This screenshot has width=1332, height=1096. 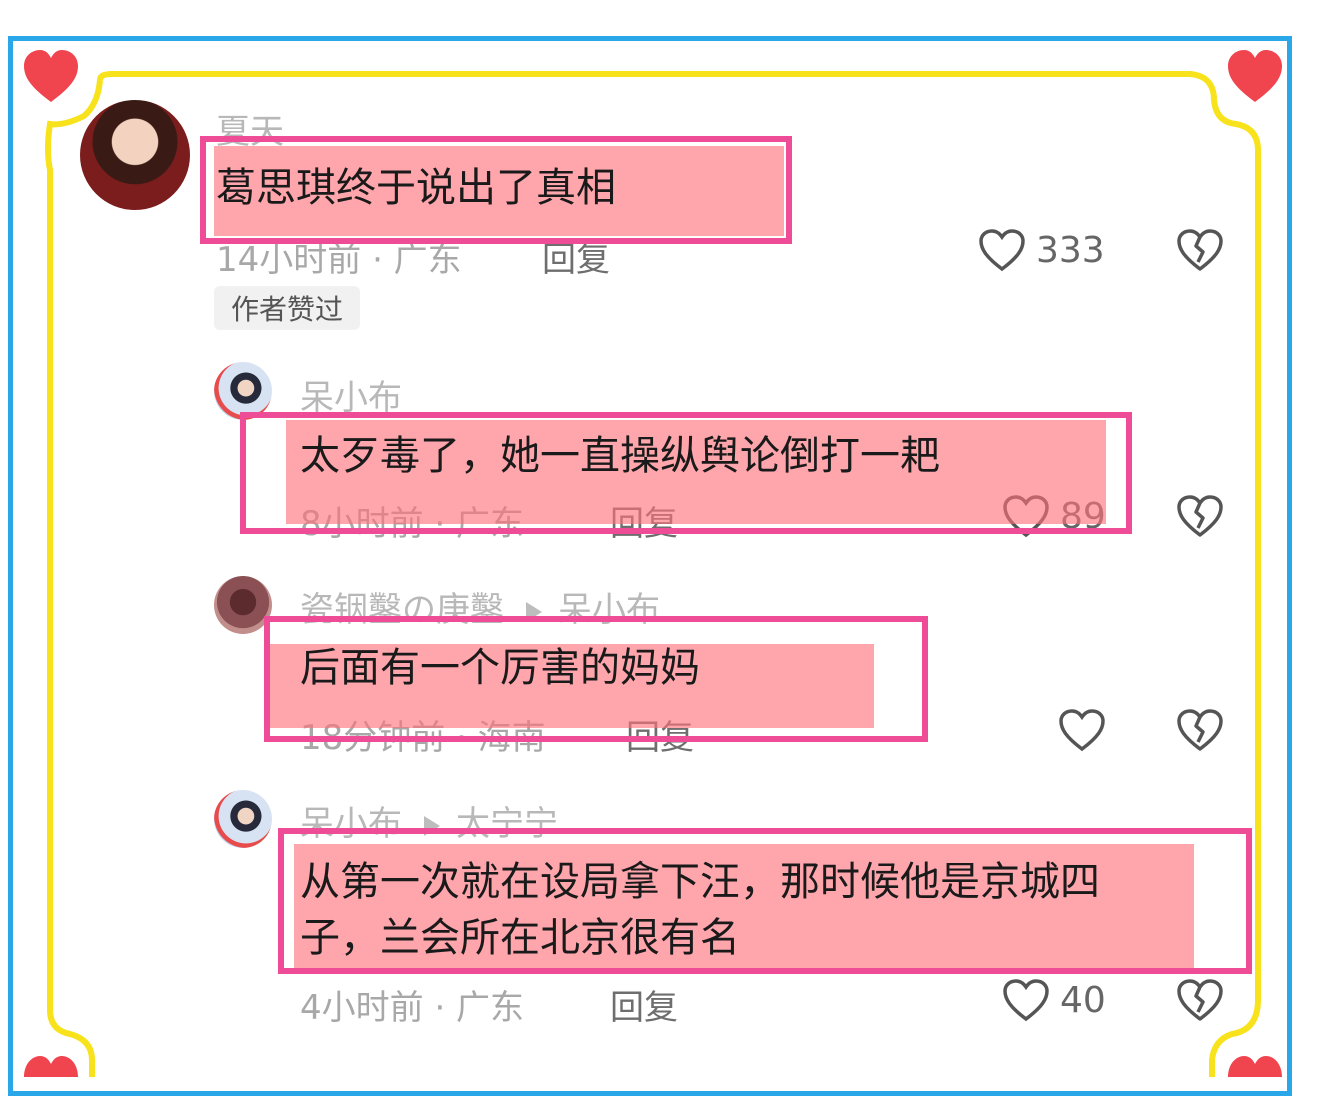 I want to click on author-liked-badge: 作者赞过, so click(x=287, y=308).